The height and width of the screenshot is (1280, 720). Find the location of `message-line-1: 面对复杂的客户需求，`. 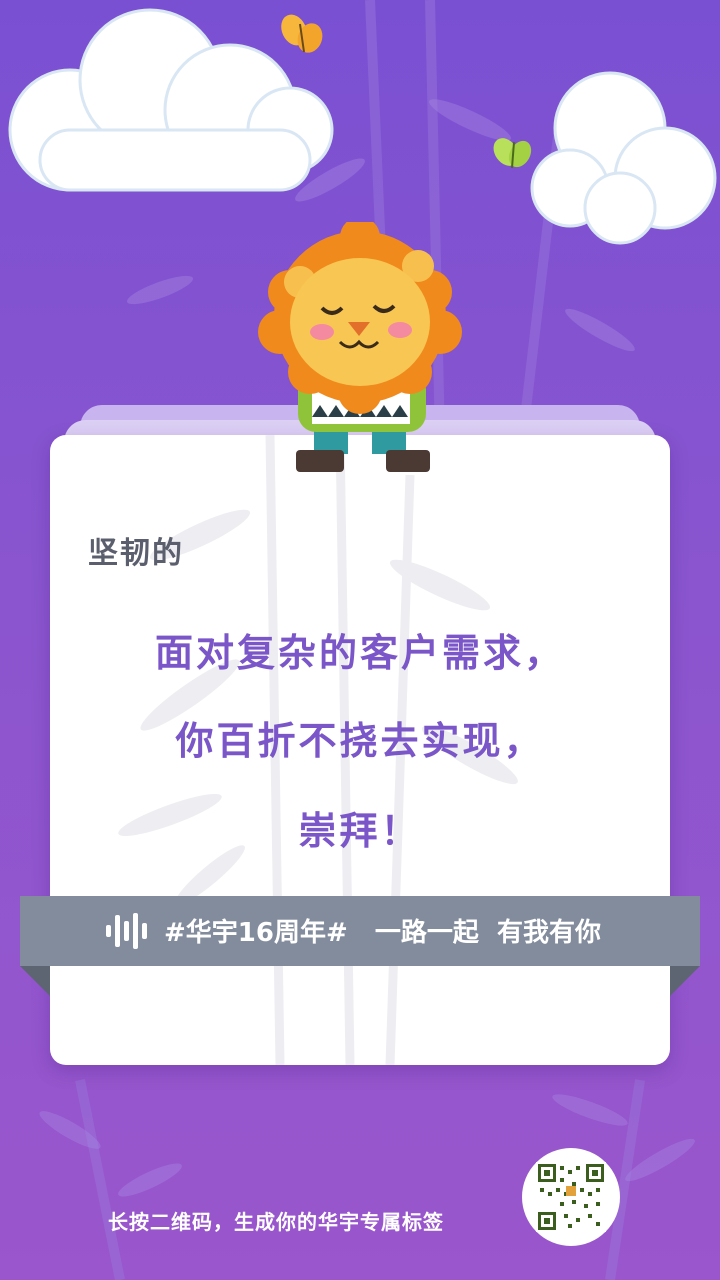

message-line-1: 面对复杂的客户需求， is located at coordinates (359, 653).